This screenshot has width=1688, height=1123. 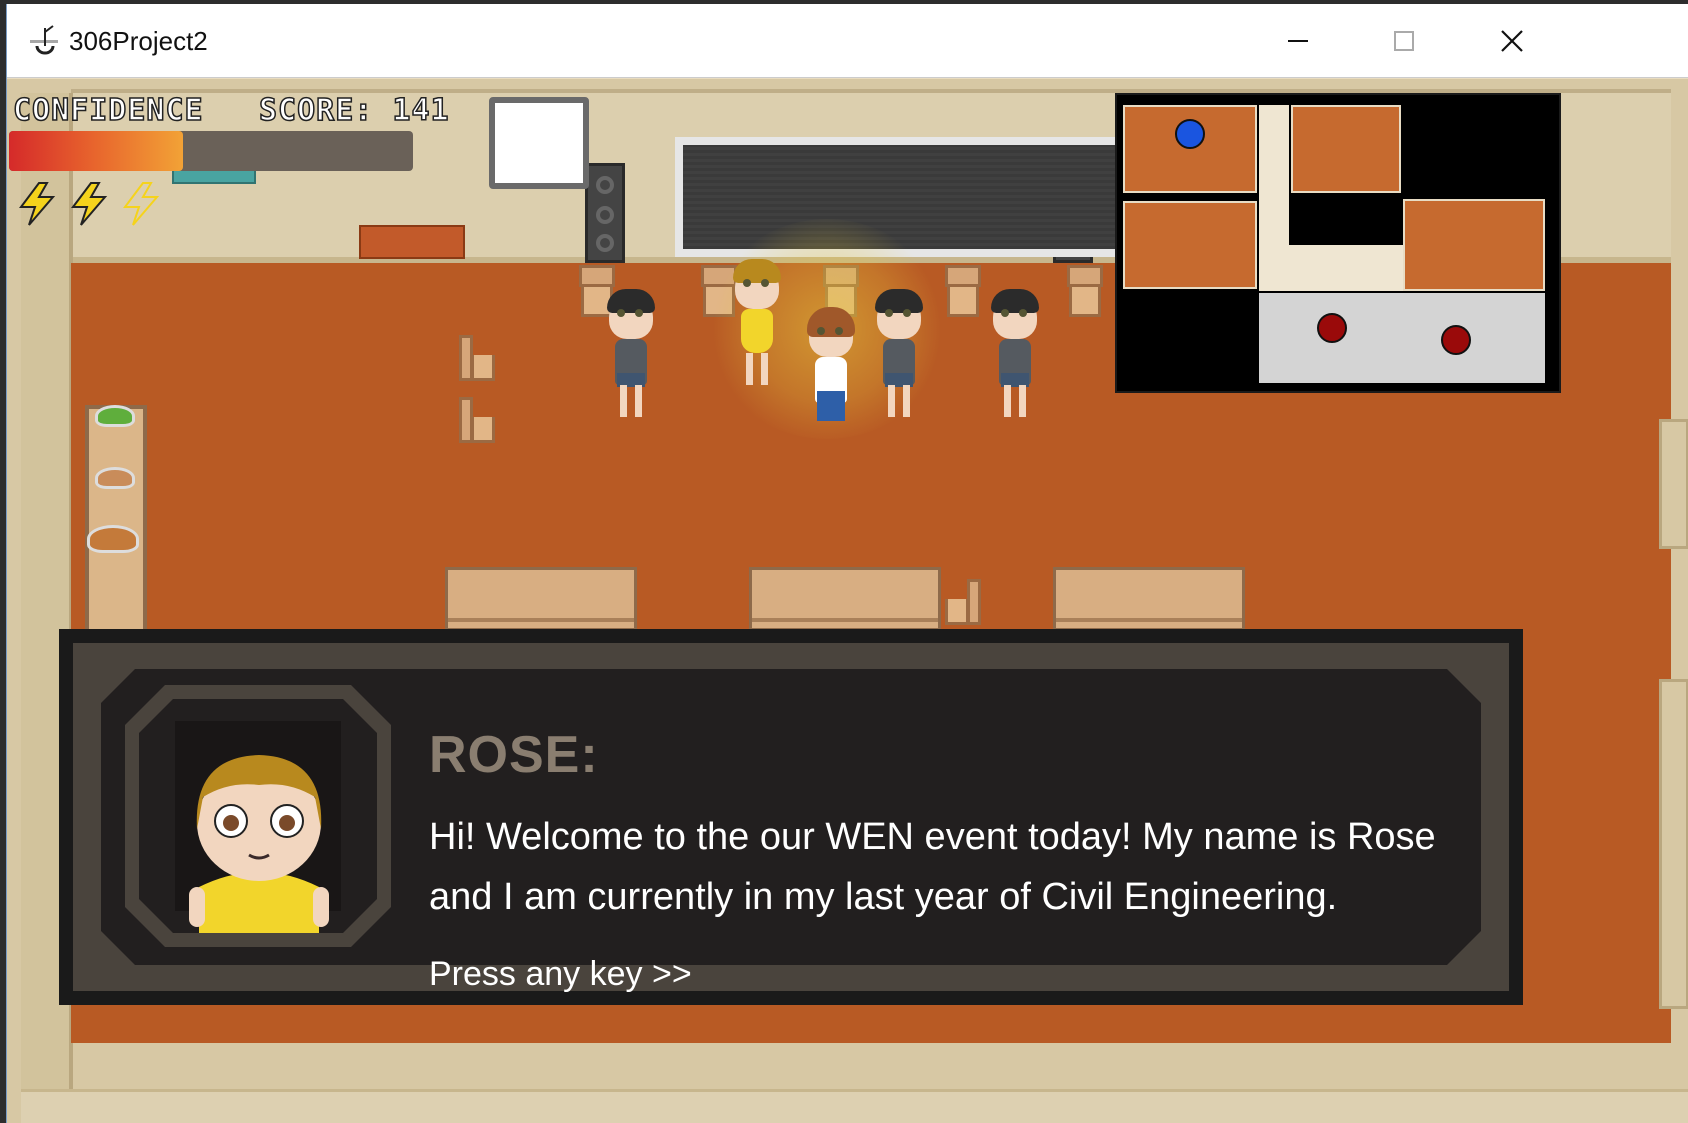 I want to click on close-button, so click(x=1512, y=41).